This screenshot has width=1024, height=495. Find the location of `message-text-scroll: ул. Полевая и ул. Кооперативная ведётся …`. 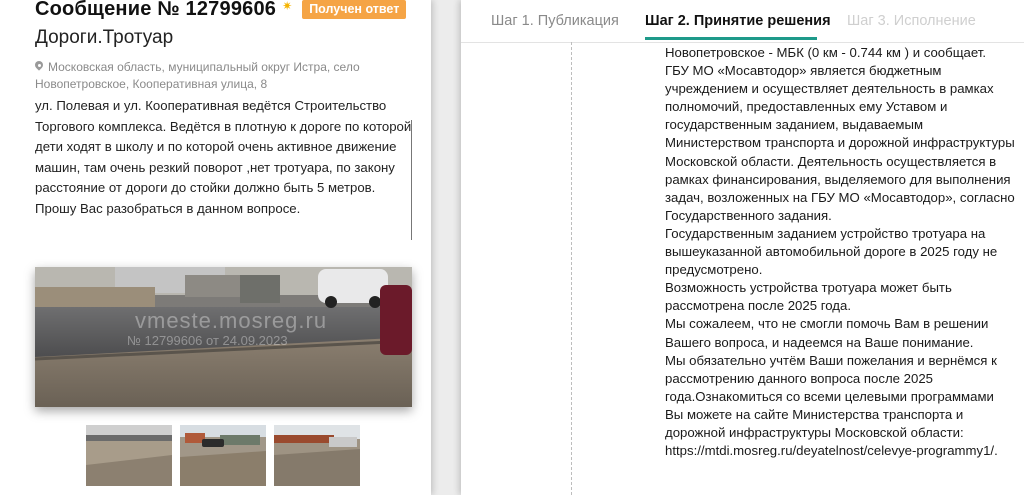

message-text-scroll: ул. Полевая и ул. Кооперативная ведётся … is located at coordinates (224, 170).